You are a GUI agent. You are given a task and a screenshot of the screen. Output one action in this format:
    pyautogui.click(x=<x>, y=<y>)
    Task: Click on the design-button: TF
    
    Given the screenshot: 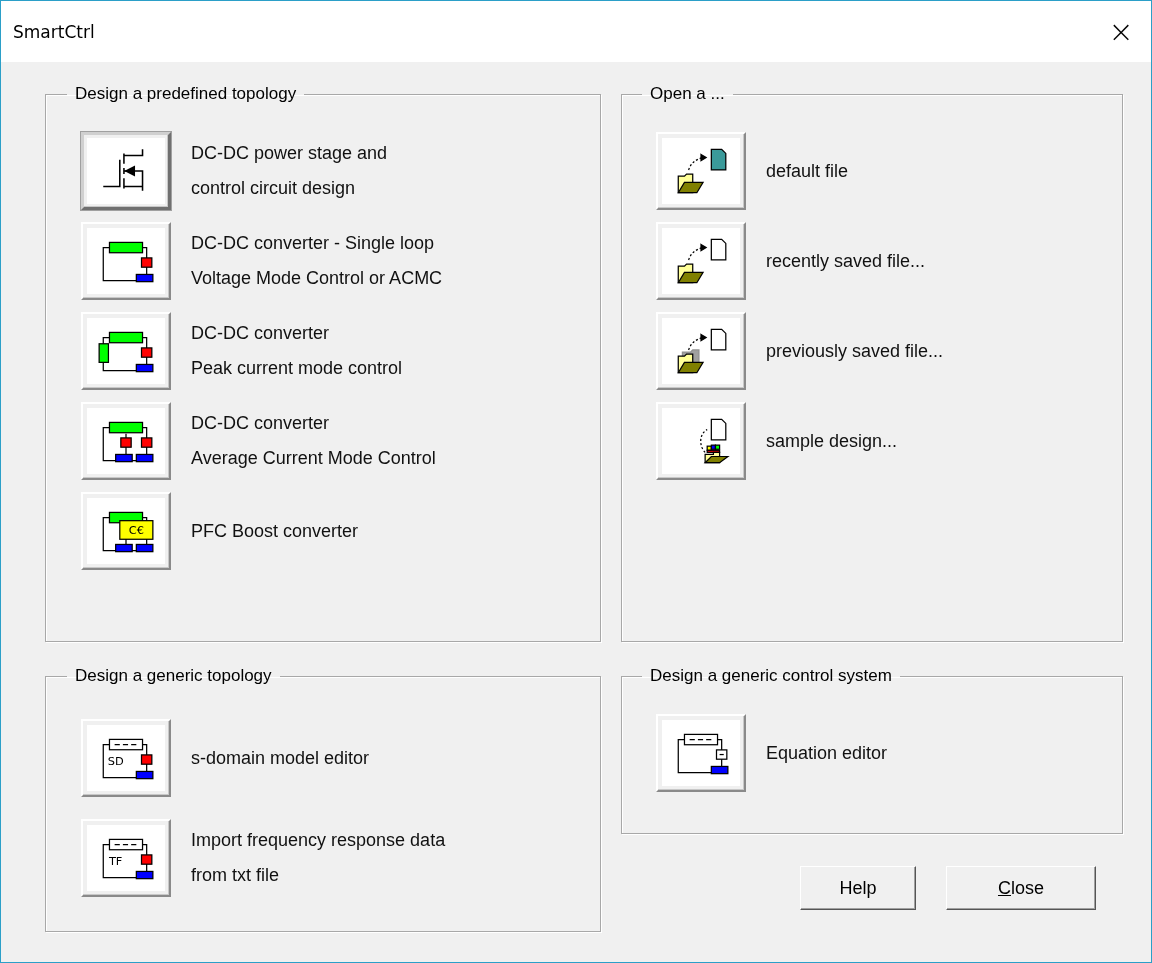 What is the action you would take?
    pyautogui.click(x=126, y=858)
    